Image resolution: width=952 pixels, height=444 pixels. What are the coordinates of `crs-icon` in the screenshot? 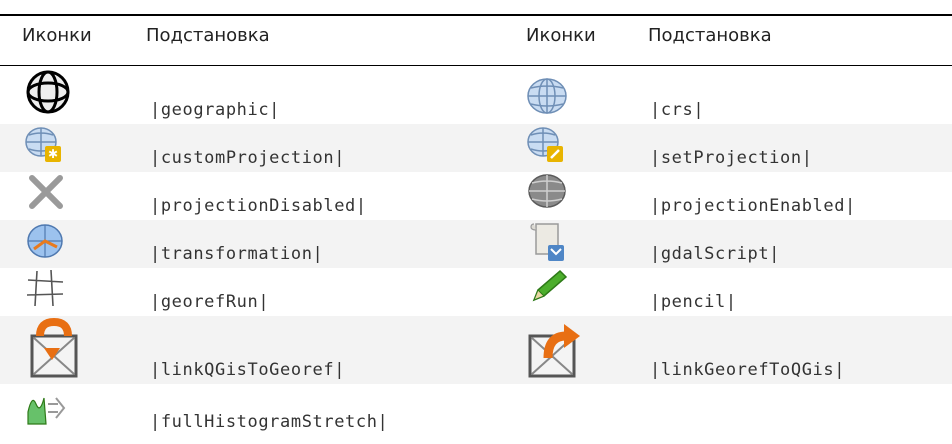 It's located at (547, 96).